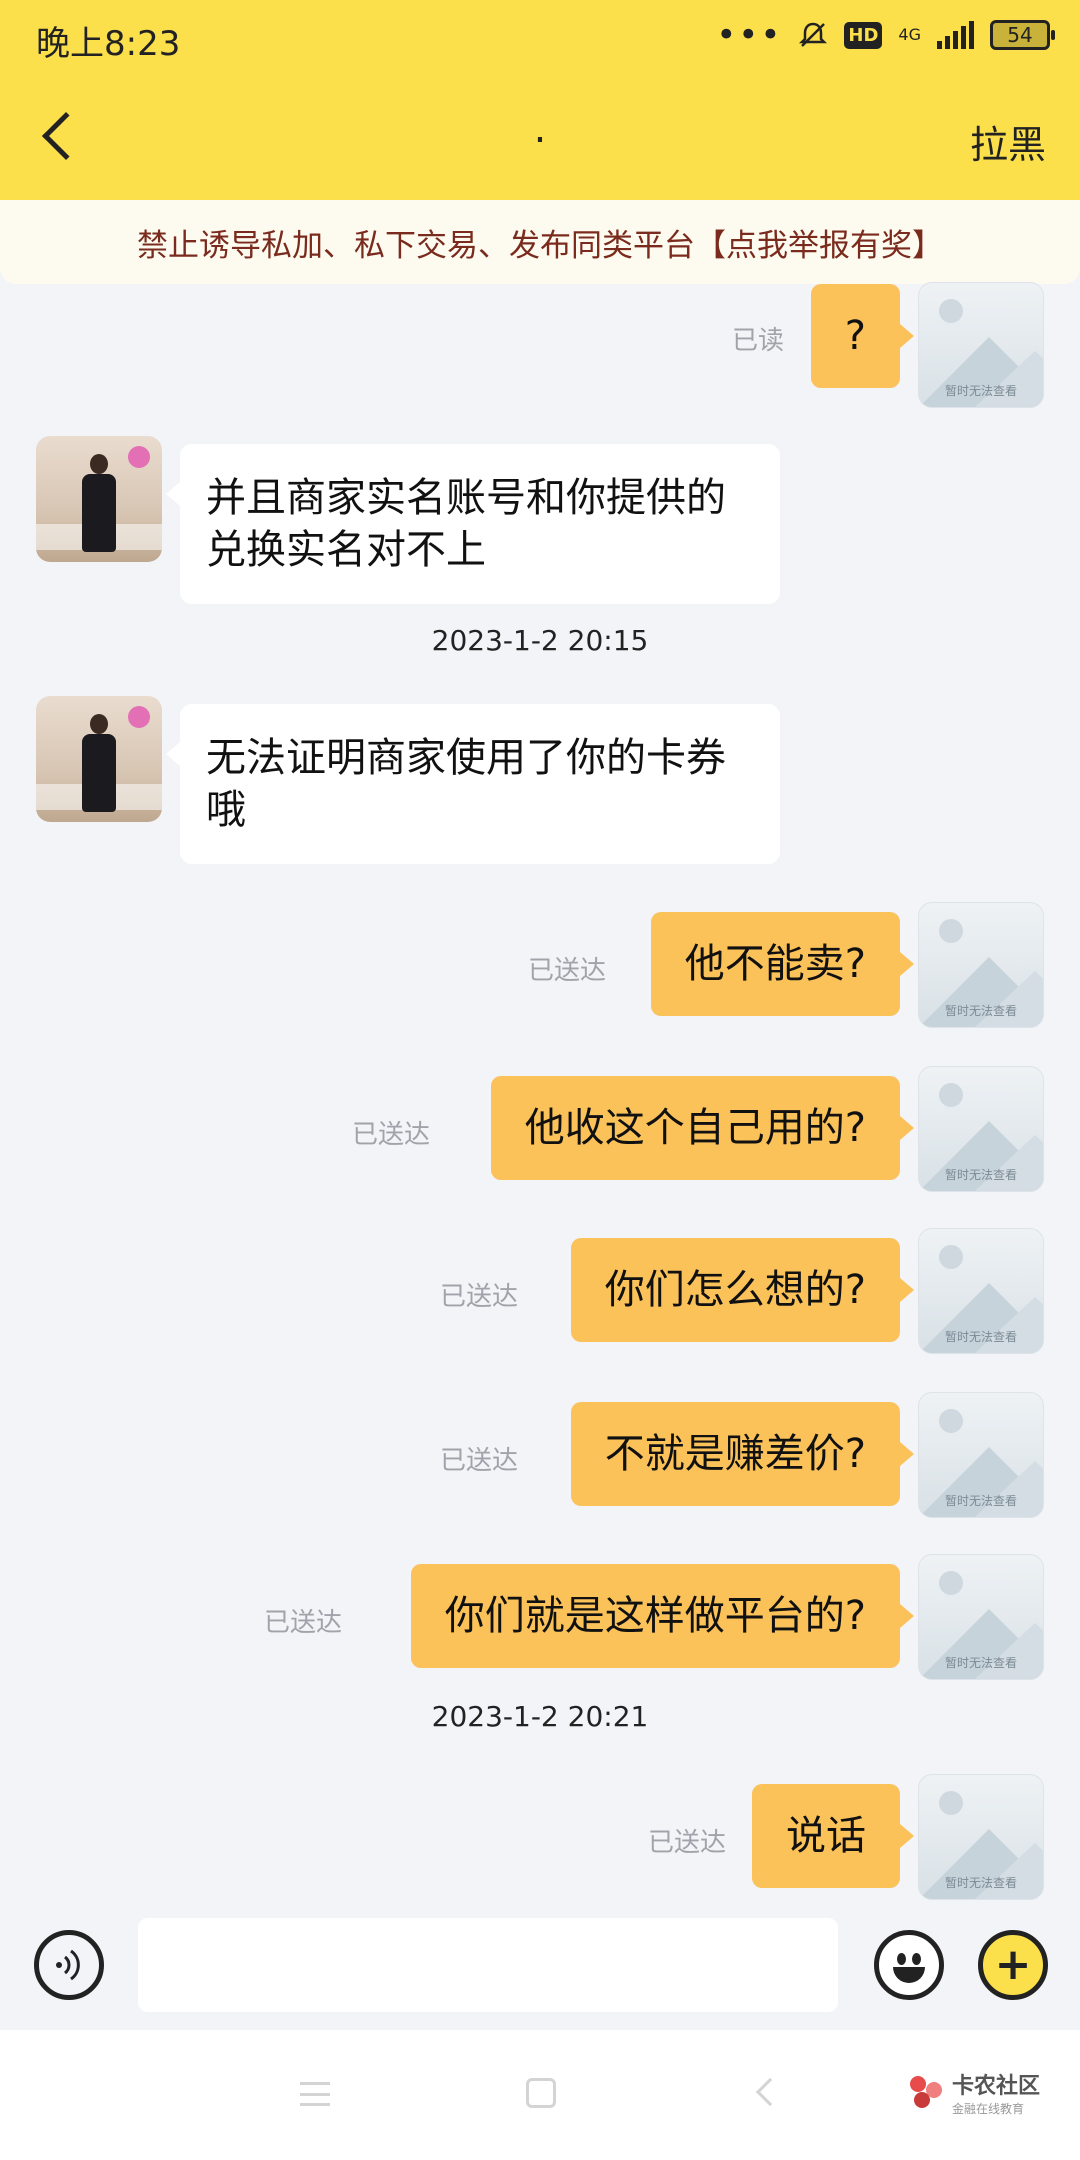 The image size is (1080, 2160). Describe the element at coordinates (540, 242) in the screenshot. I see `report-notice-banner: 禁止诱导私加、私下交易、发布同类平台【点我举报有奖】` at that location.